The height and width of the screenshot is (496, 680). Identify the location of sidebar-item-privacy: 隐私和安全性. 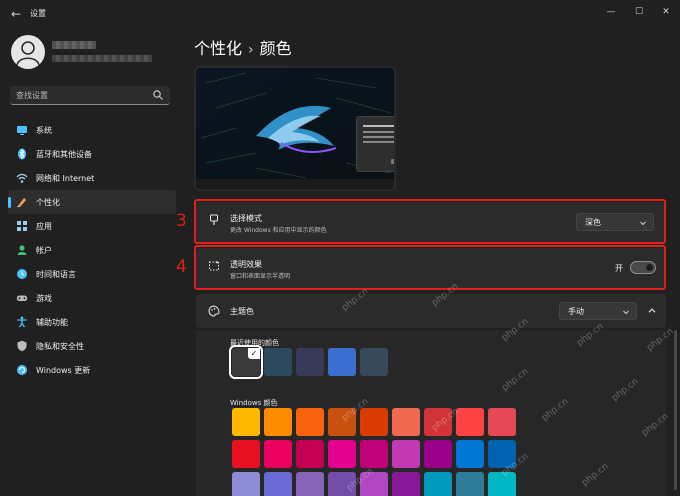
(92, 346).